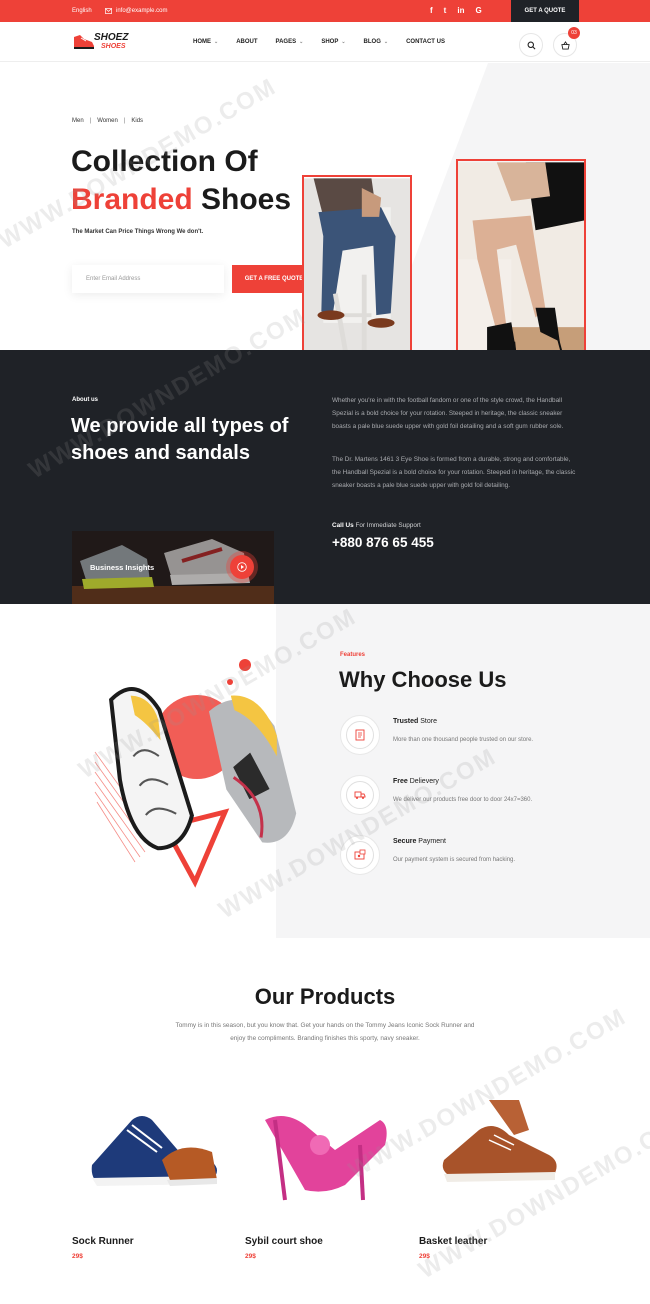 The height and width of the screenshot is (1304, 650). Describe the element at coordinates (463, 771) in the screenshot. I see `features-background` at that location.